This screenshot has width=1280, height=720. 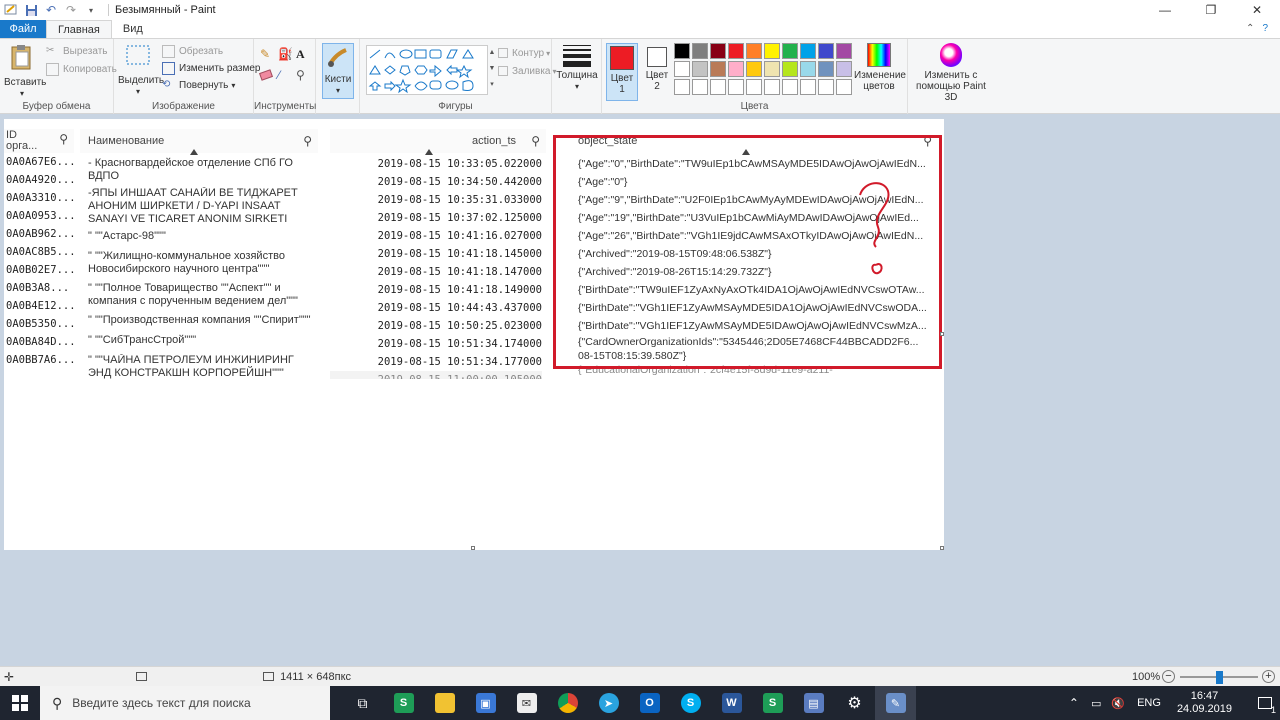 What do you see at coordinates (951, 73) in the screenshot?
I see `paint3d-button: Изменить с помощью Paint 3D` at bounding box center [951, 73].